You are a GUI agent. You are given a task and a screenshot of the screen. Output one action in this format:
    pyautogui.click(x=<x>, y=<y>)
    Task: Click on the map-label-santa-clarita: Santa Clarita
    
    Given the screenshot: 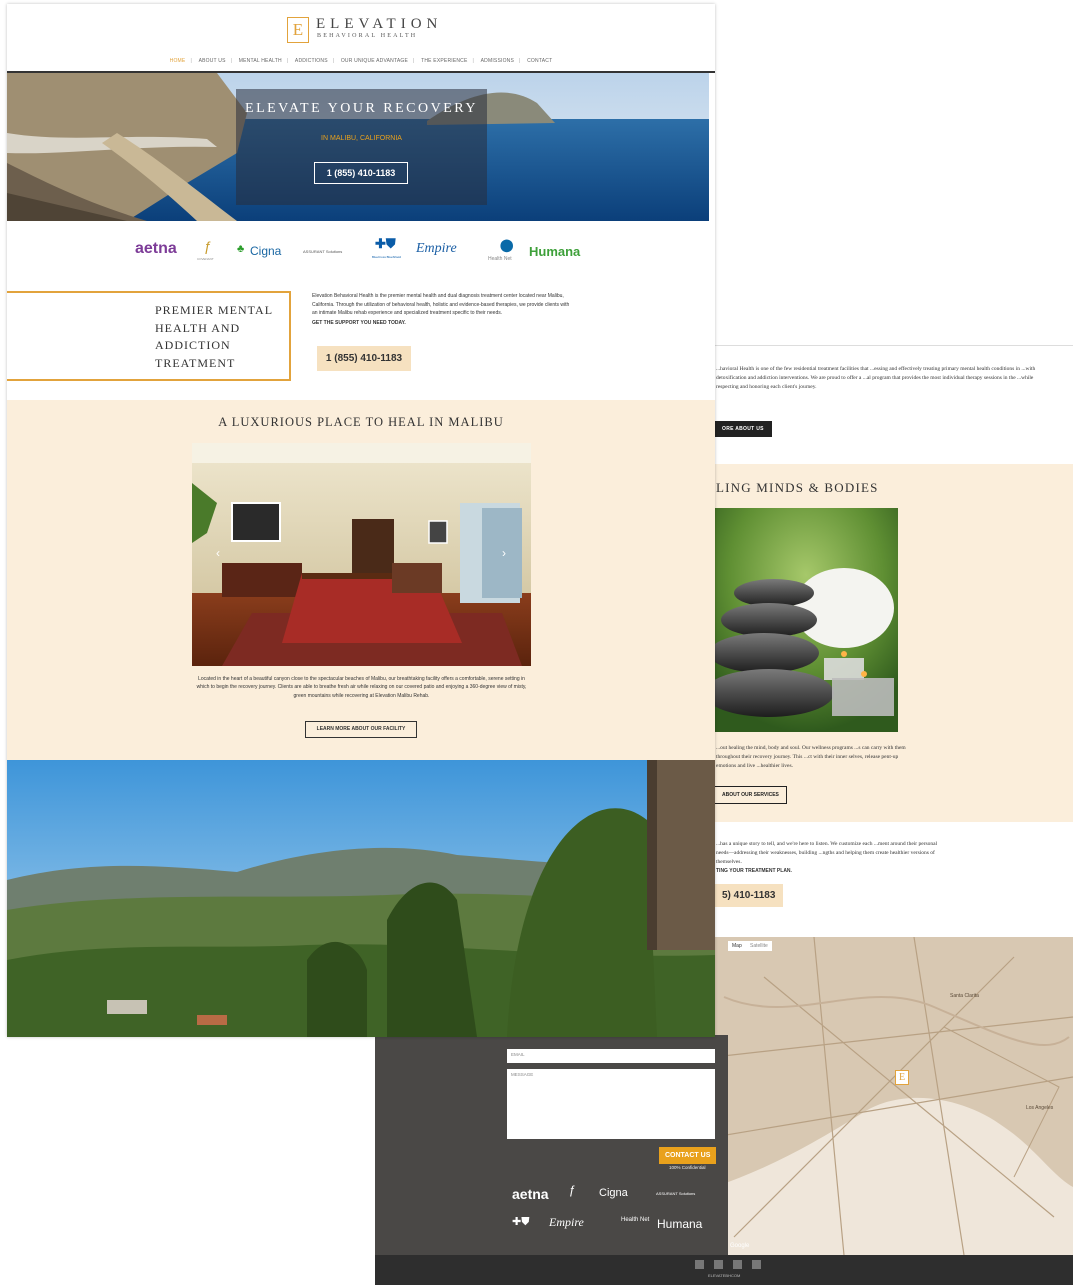 What is the action you would take?
    pyautogui.click(x=964, y=996)
    